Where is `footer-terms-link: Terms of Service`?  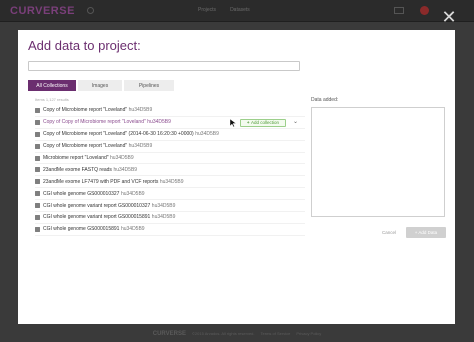
footer-terms-link: Terms of Service is located at coordinates (276, 333).